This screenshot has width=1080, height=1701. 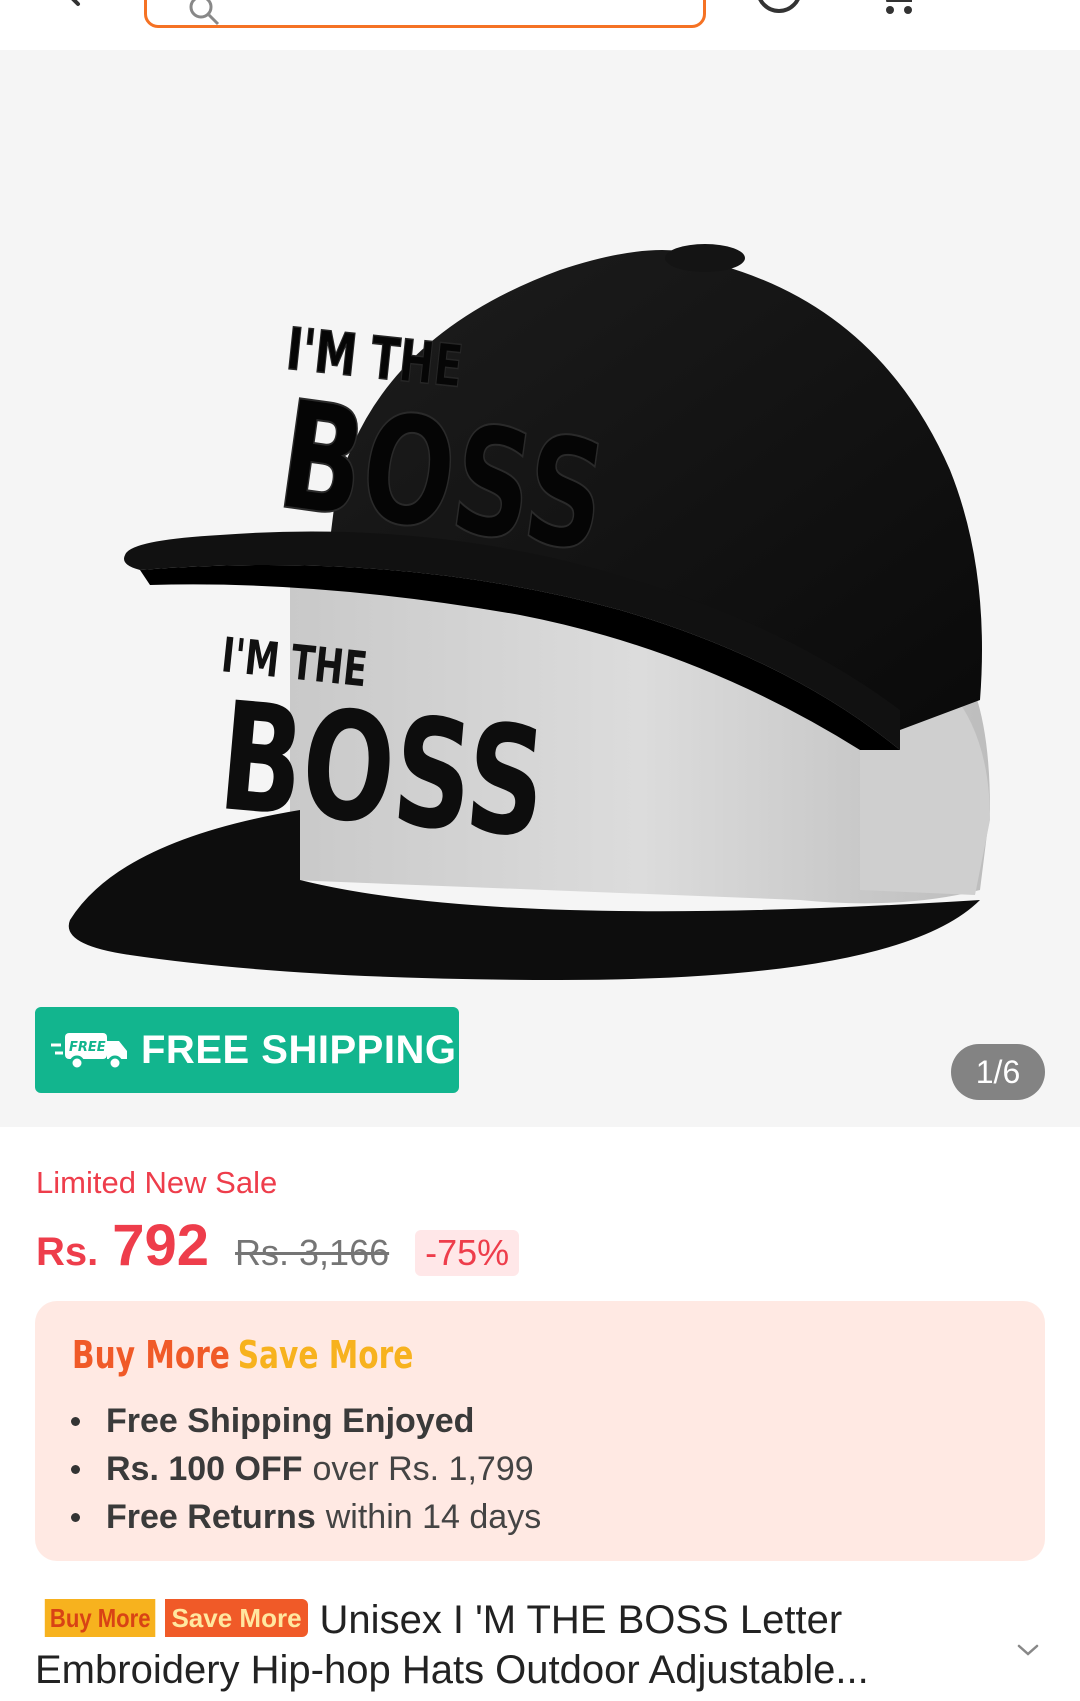 I want to click on cap-back-text-main: BOSS, so click(x=382, y=770).